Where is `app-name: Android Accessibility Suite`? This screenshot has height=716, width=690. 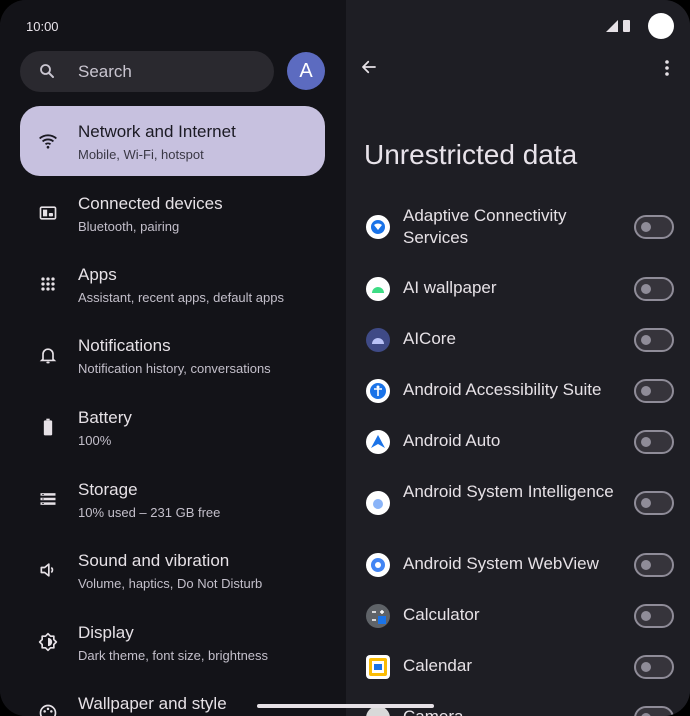
app-name: Android Accessibility Suite is located at coordinates (502, 389).